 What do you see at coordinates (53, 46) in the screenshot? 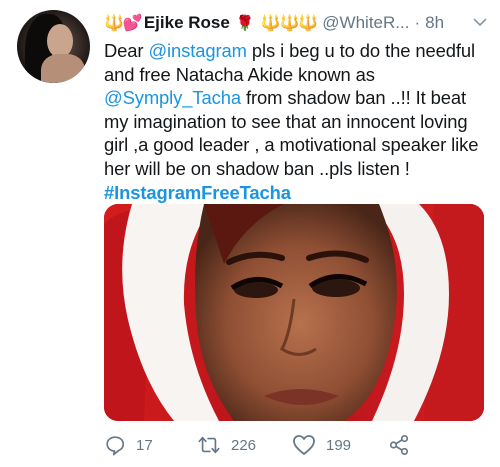
I see `avatar` at bounding box center [53, 46].